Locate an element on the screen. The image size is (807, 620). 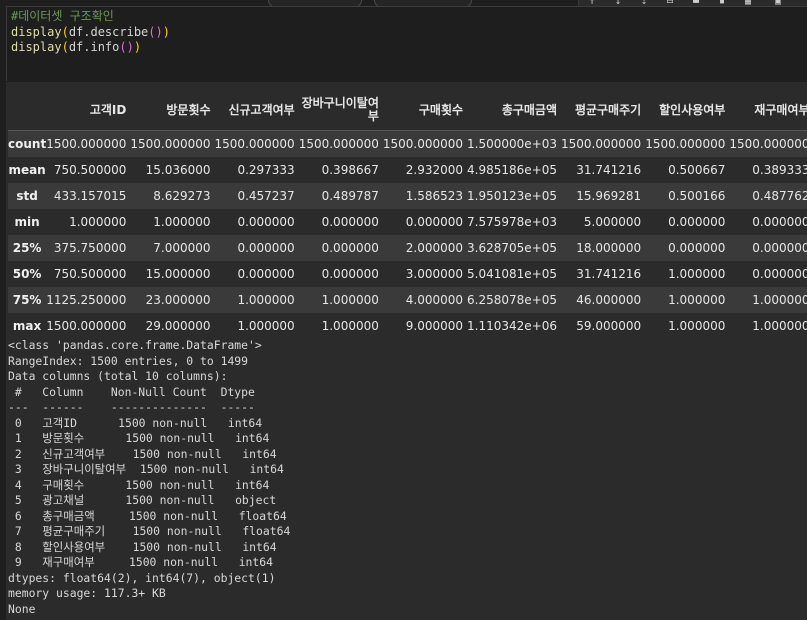
row-label: count is located at coordinates (27, 144).